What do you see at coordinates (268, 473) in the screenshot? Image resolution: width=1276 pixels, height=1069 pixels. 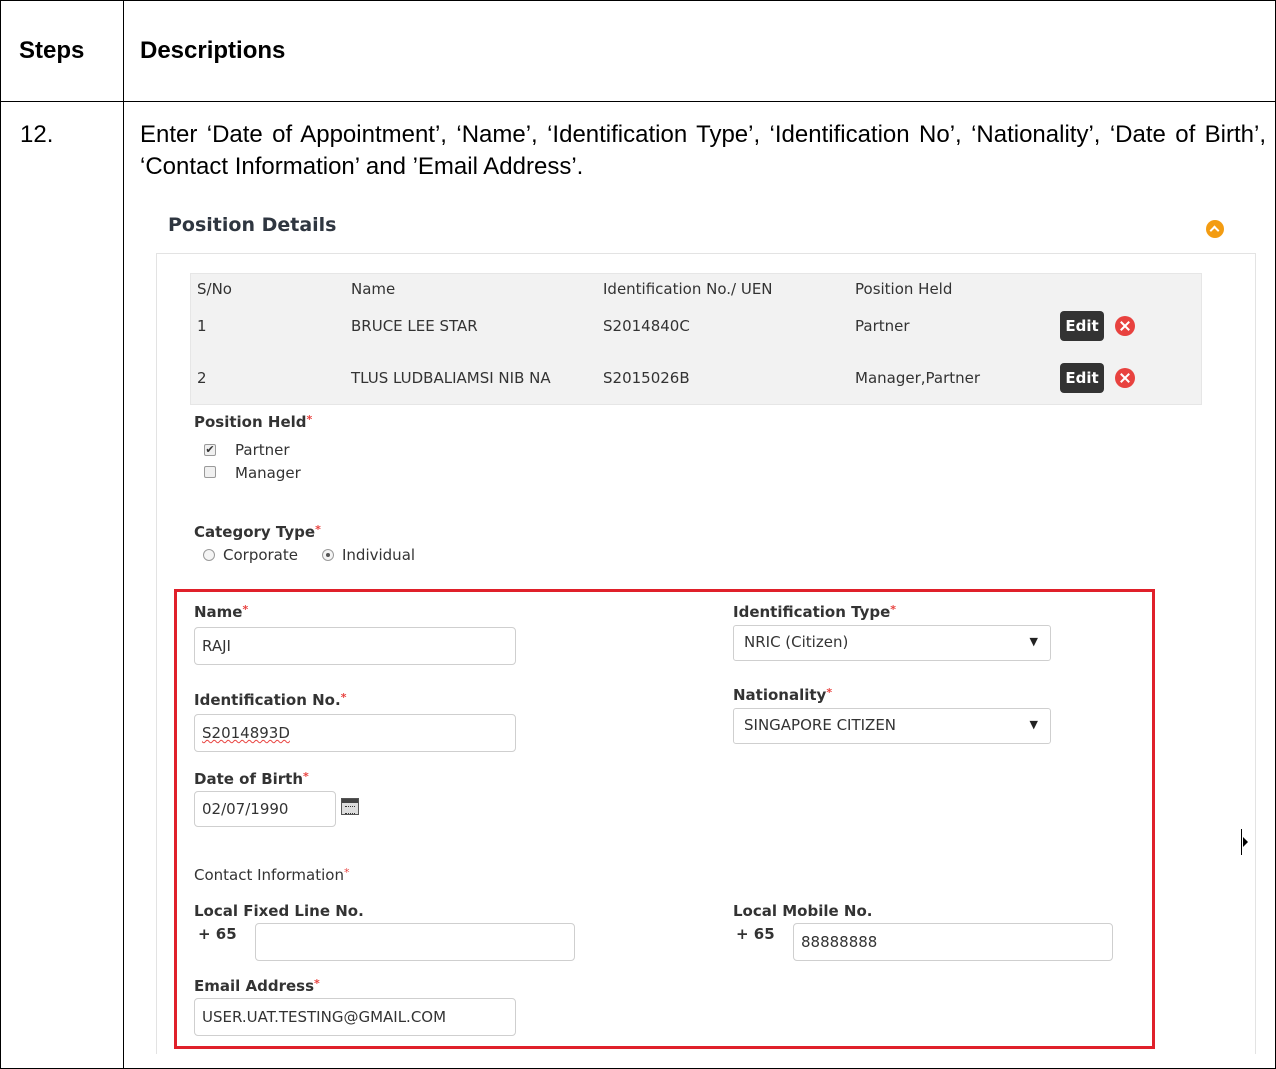 I see `manager-option-label: Manager` at bounding box center [268, 473].